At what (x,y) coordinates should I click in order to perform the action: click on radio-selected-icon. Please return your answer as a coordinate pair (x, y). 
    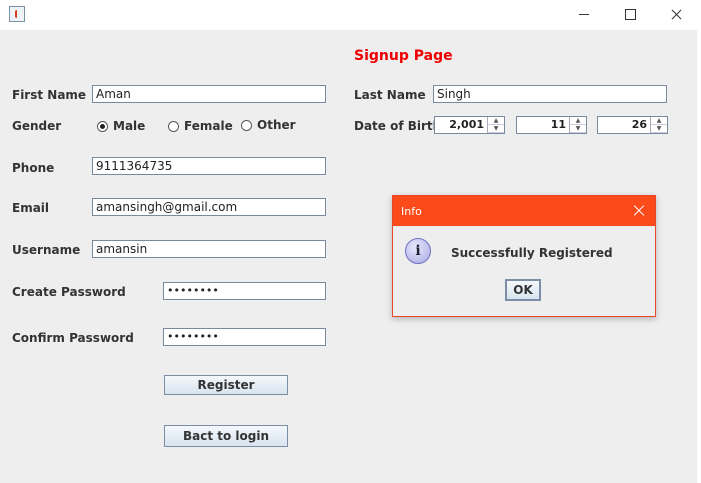
    Looking at the image, I should click on (102, 126).